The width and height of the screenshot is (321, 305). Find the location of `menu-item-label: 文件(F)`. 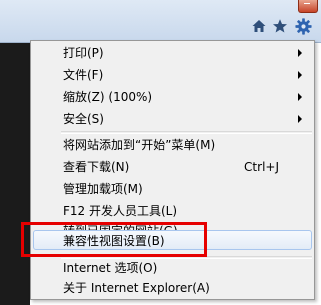

menu-item-label: 文件(F) is located at coordinates (83, 75).